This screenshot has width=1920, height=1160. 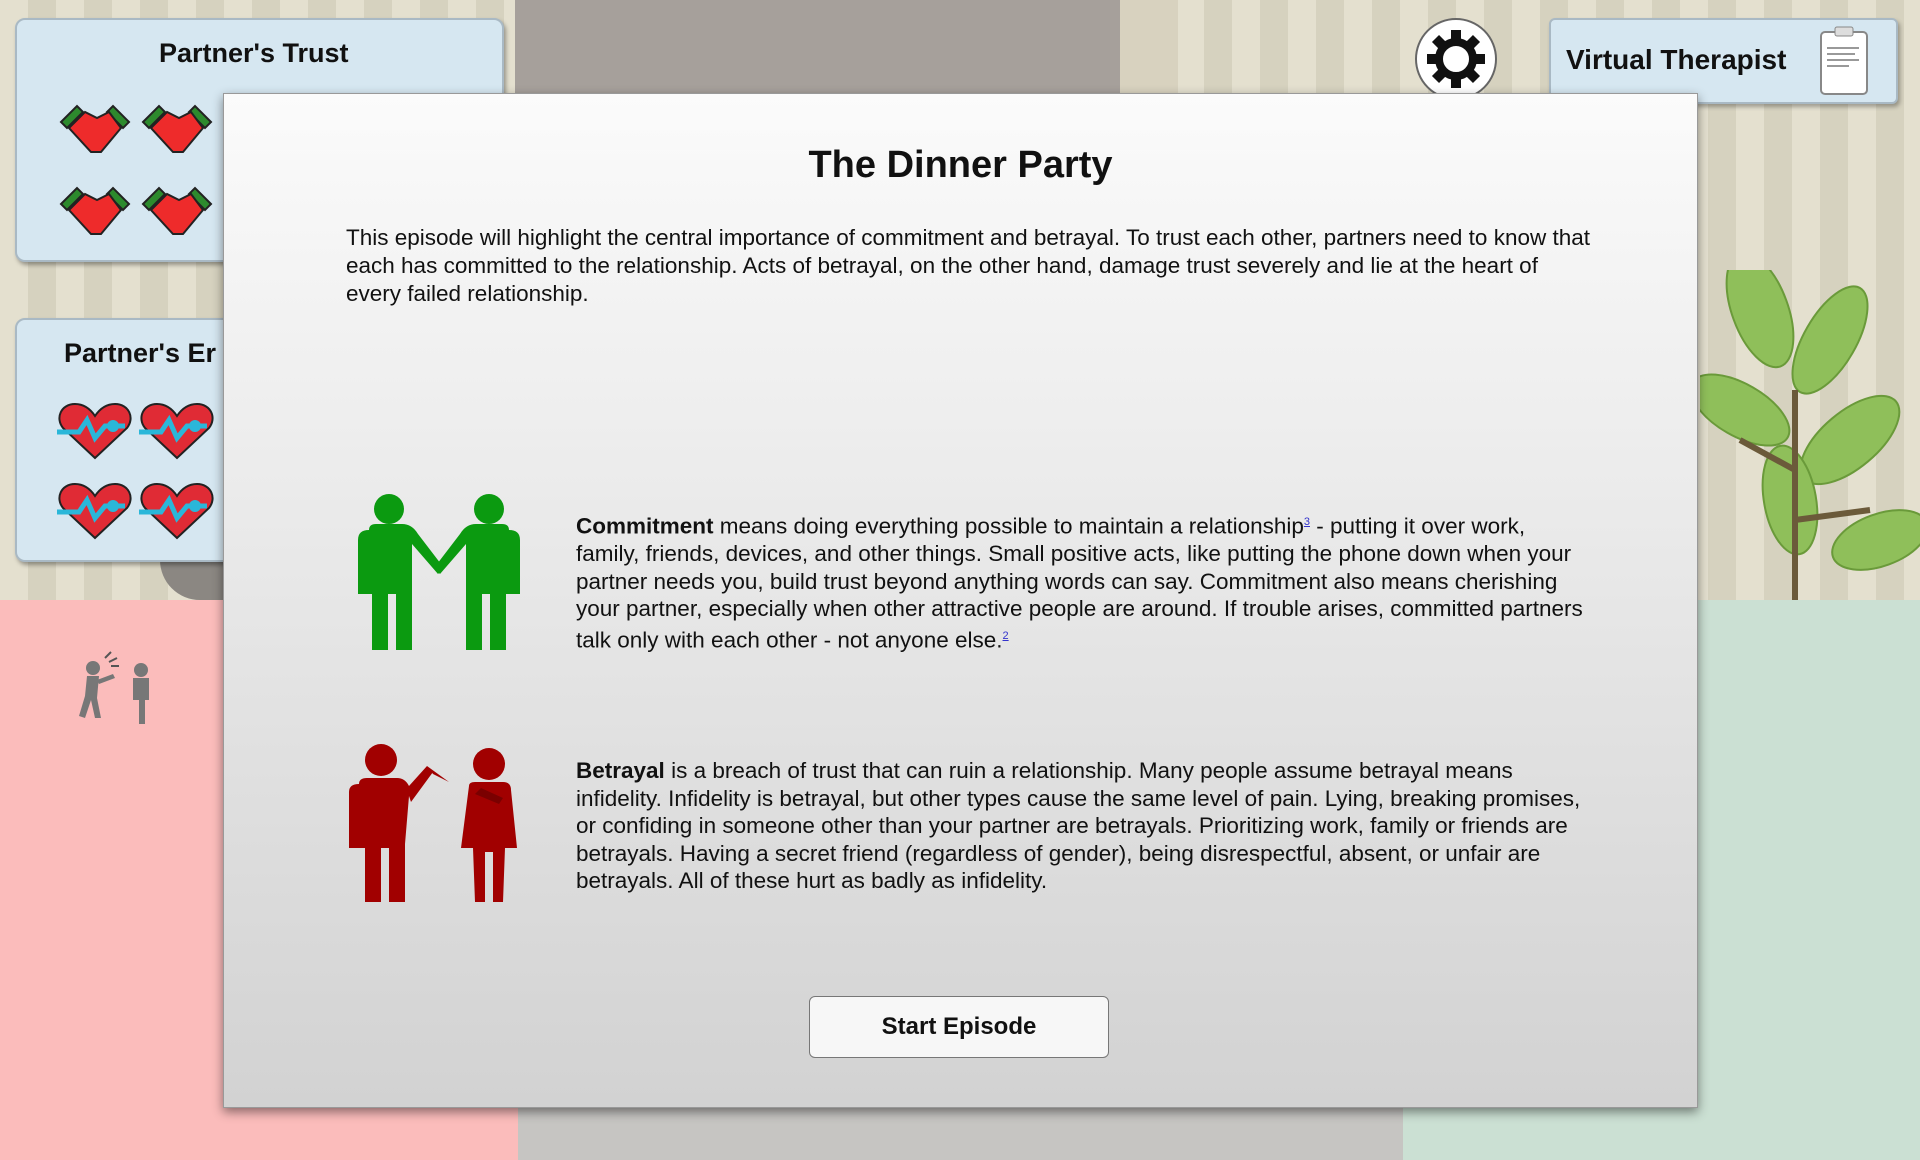 I want to click on betrayal-stabbing-icon, so click(x=433, y=823).